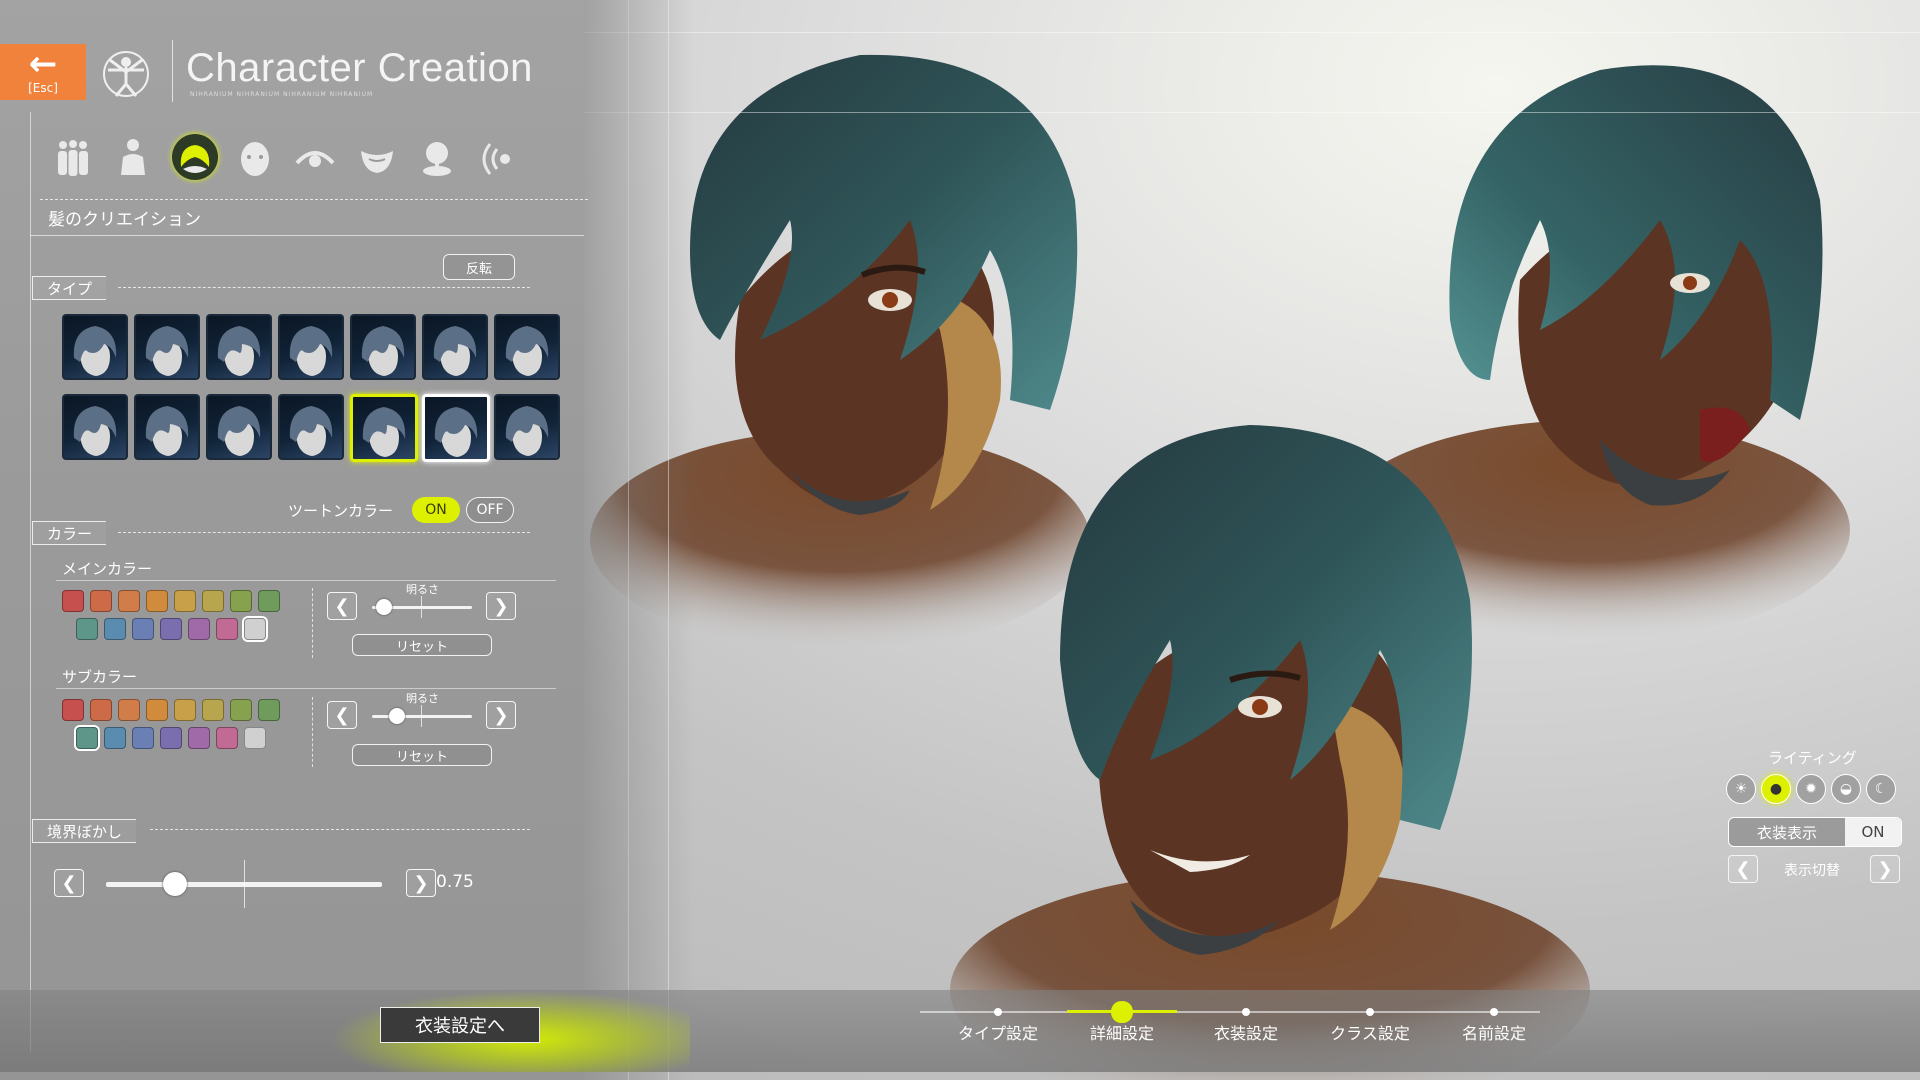  Describe the element at coordinates (1881, 789) in the screenshot. I see `lighting-night-button: ☾` at that location.